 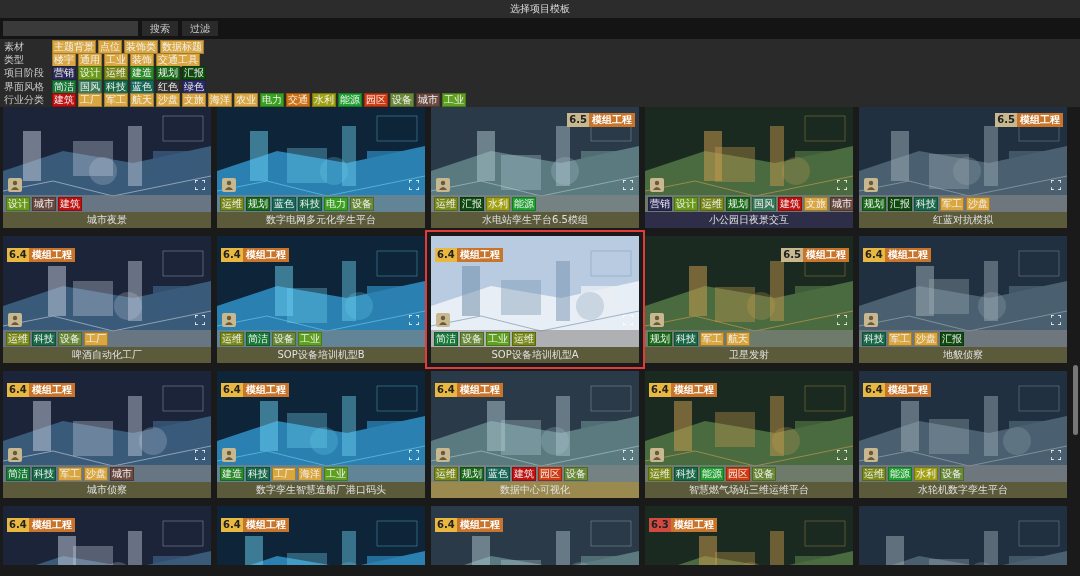 What do you see at coordinates (1075, 400) in the screenshot?
I see `scrollbar-thumb` at bounding box center [1075, 400].